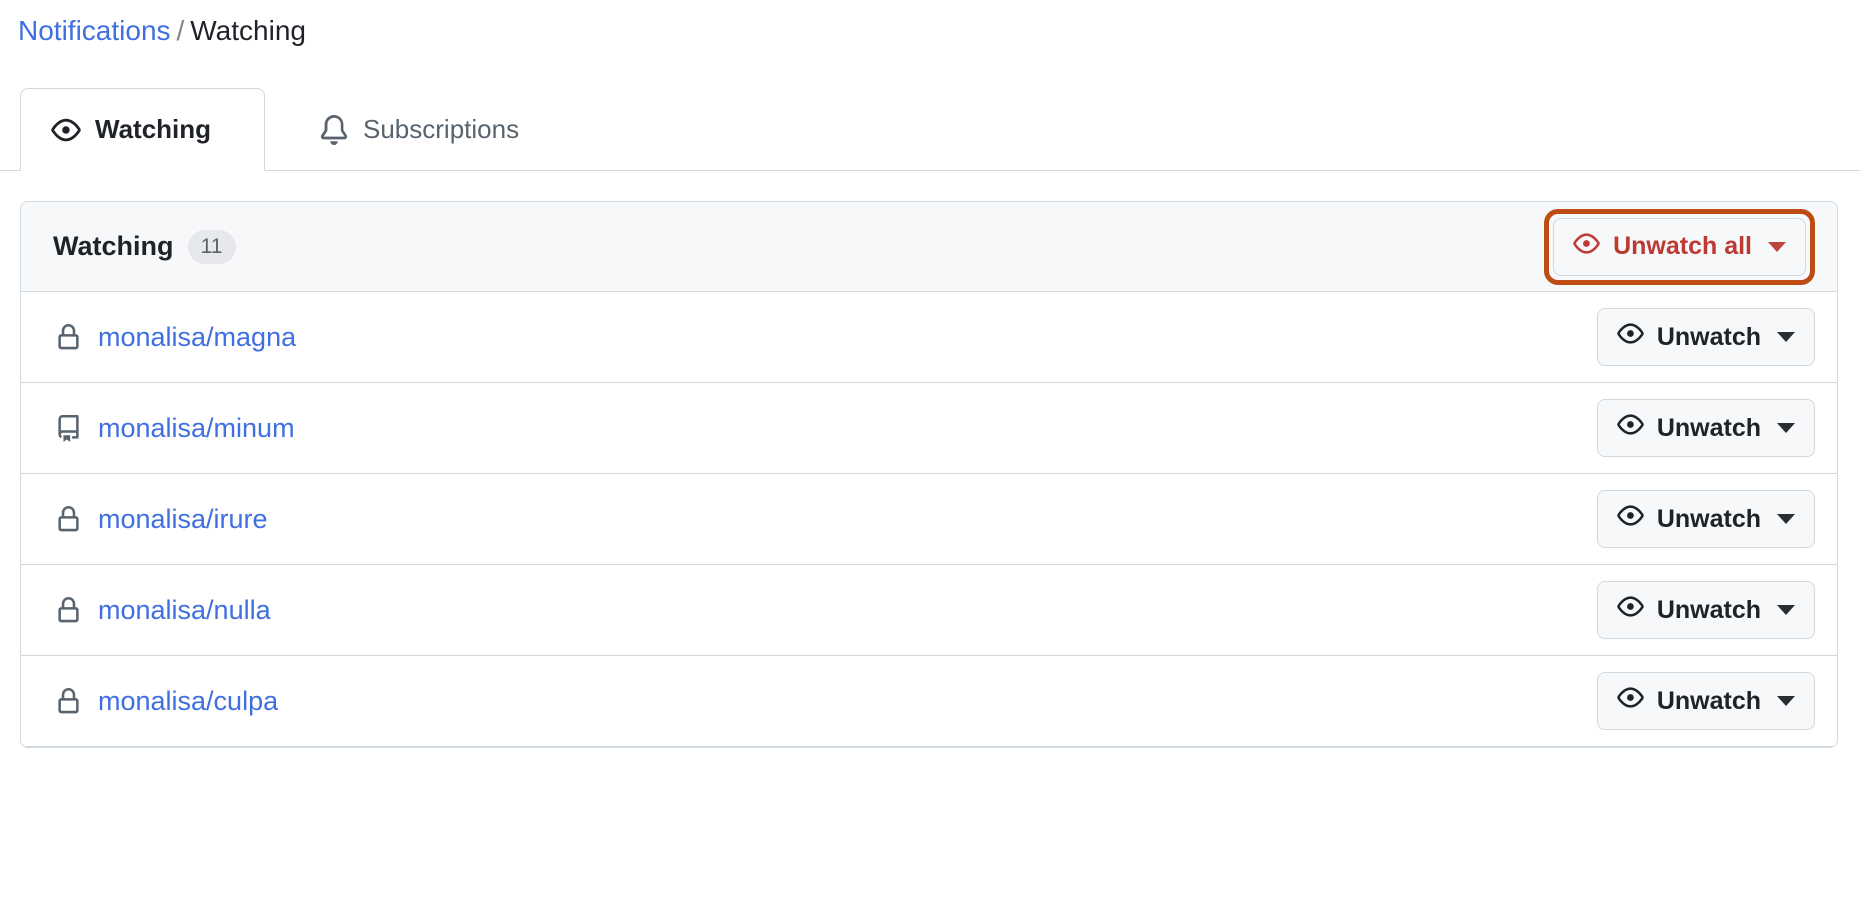  I want to click on table-row: monalisa/magna Unwatch, so click(929, 337).